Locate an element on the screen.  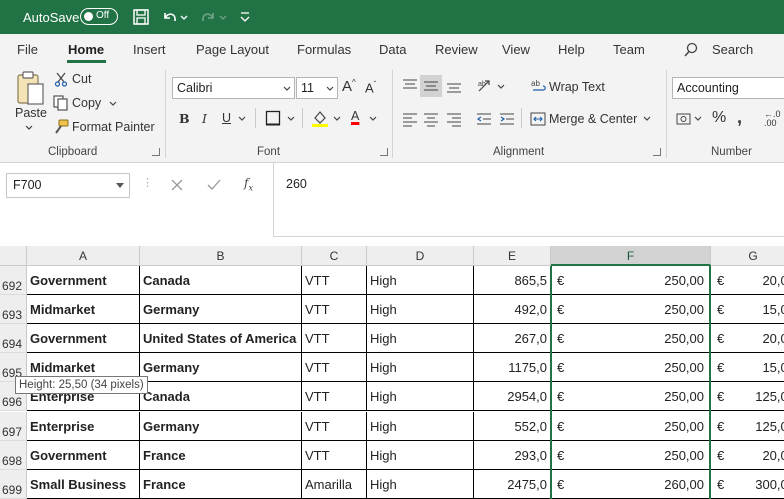
increase-decimal-icon: ←.0.00 is located at coordinates (772, 119).